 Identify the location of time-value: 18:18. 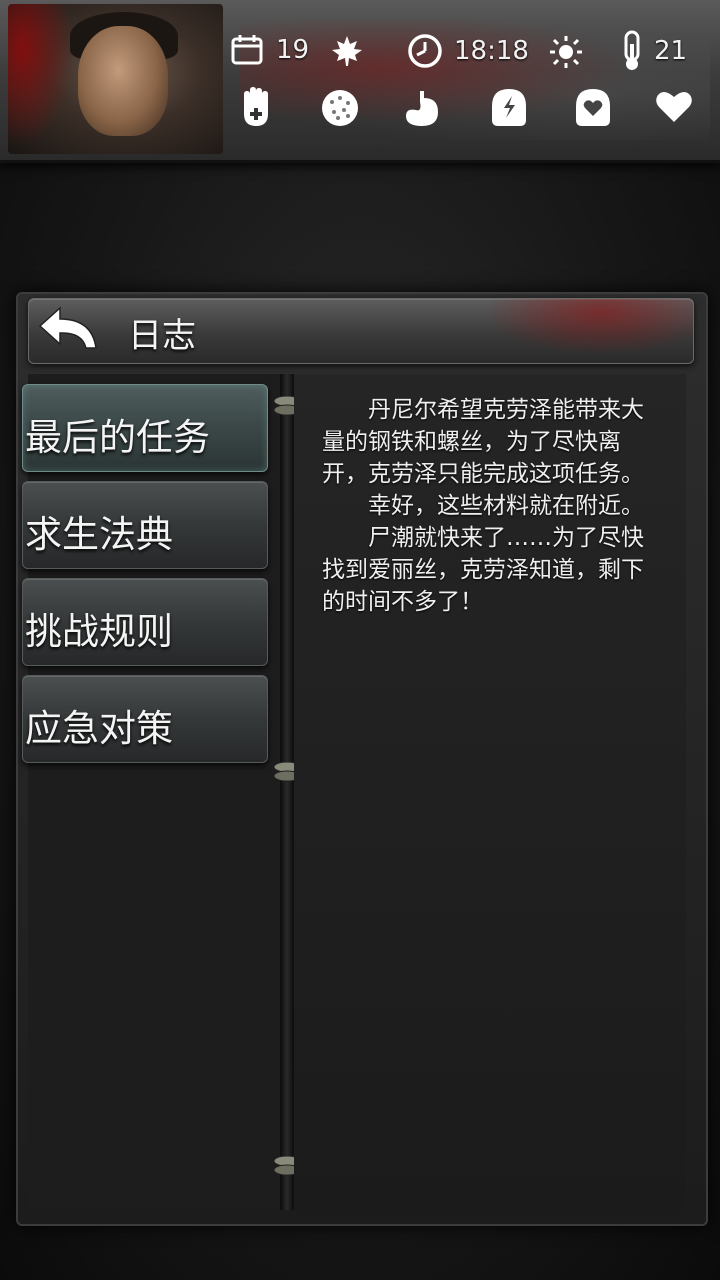
(491, 51).